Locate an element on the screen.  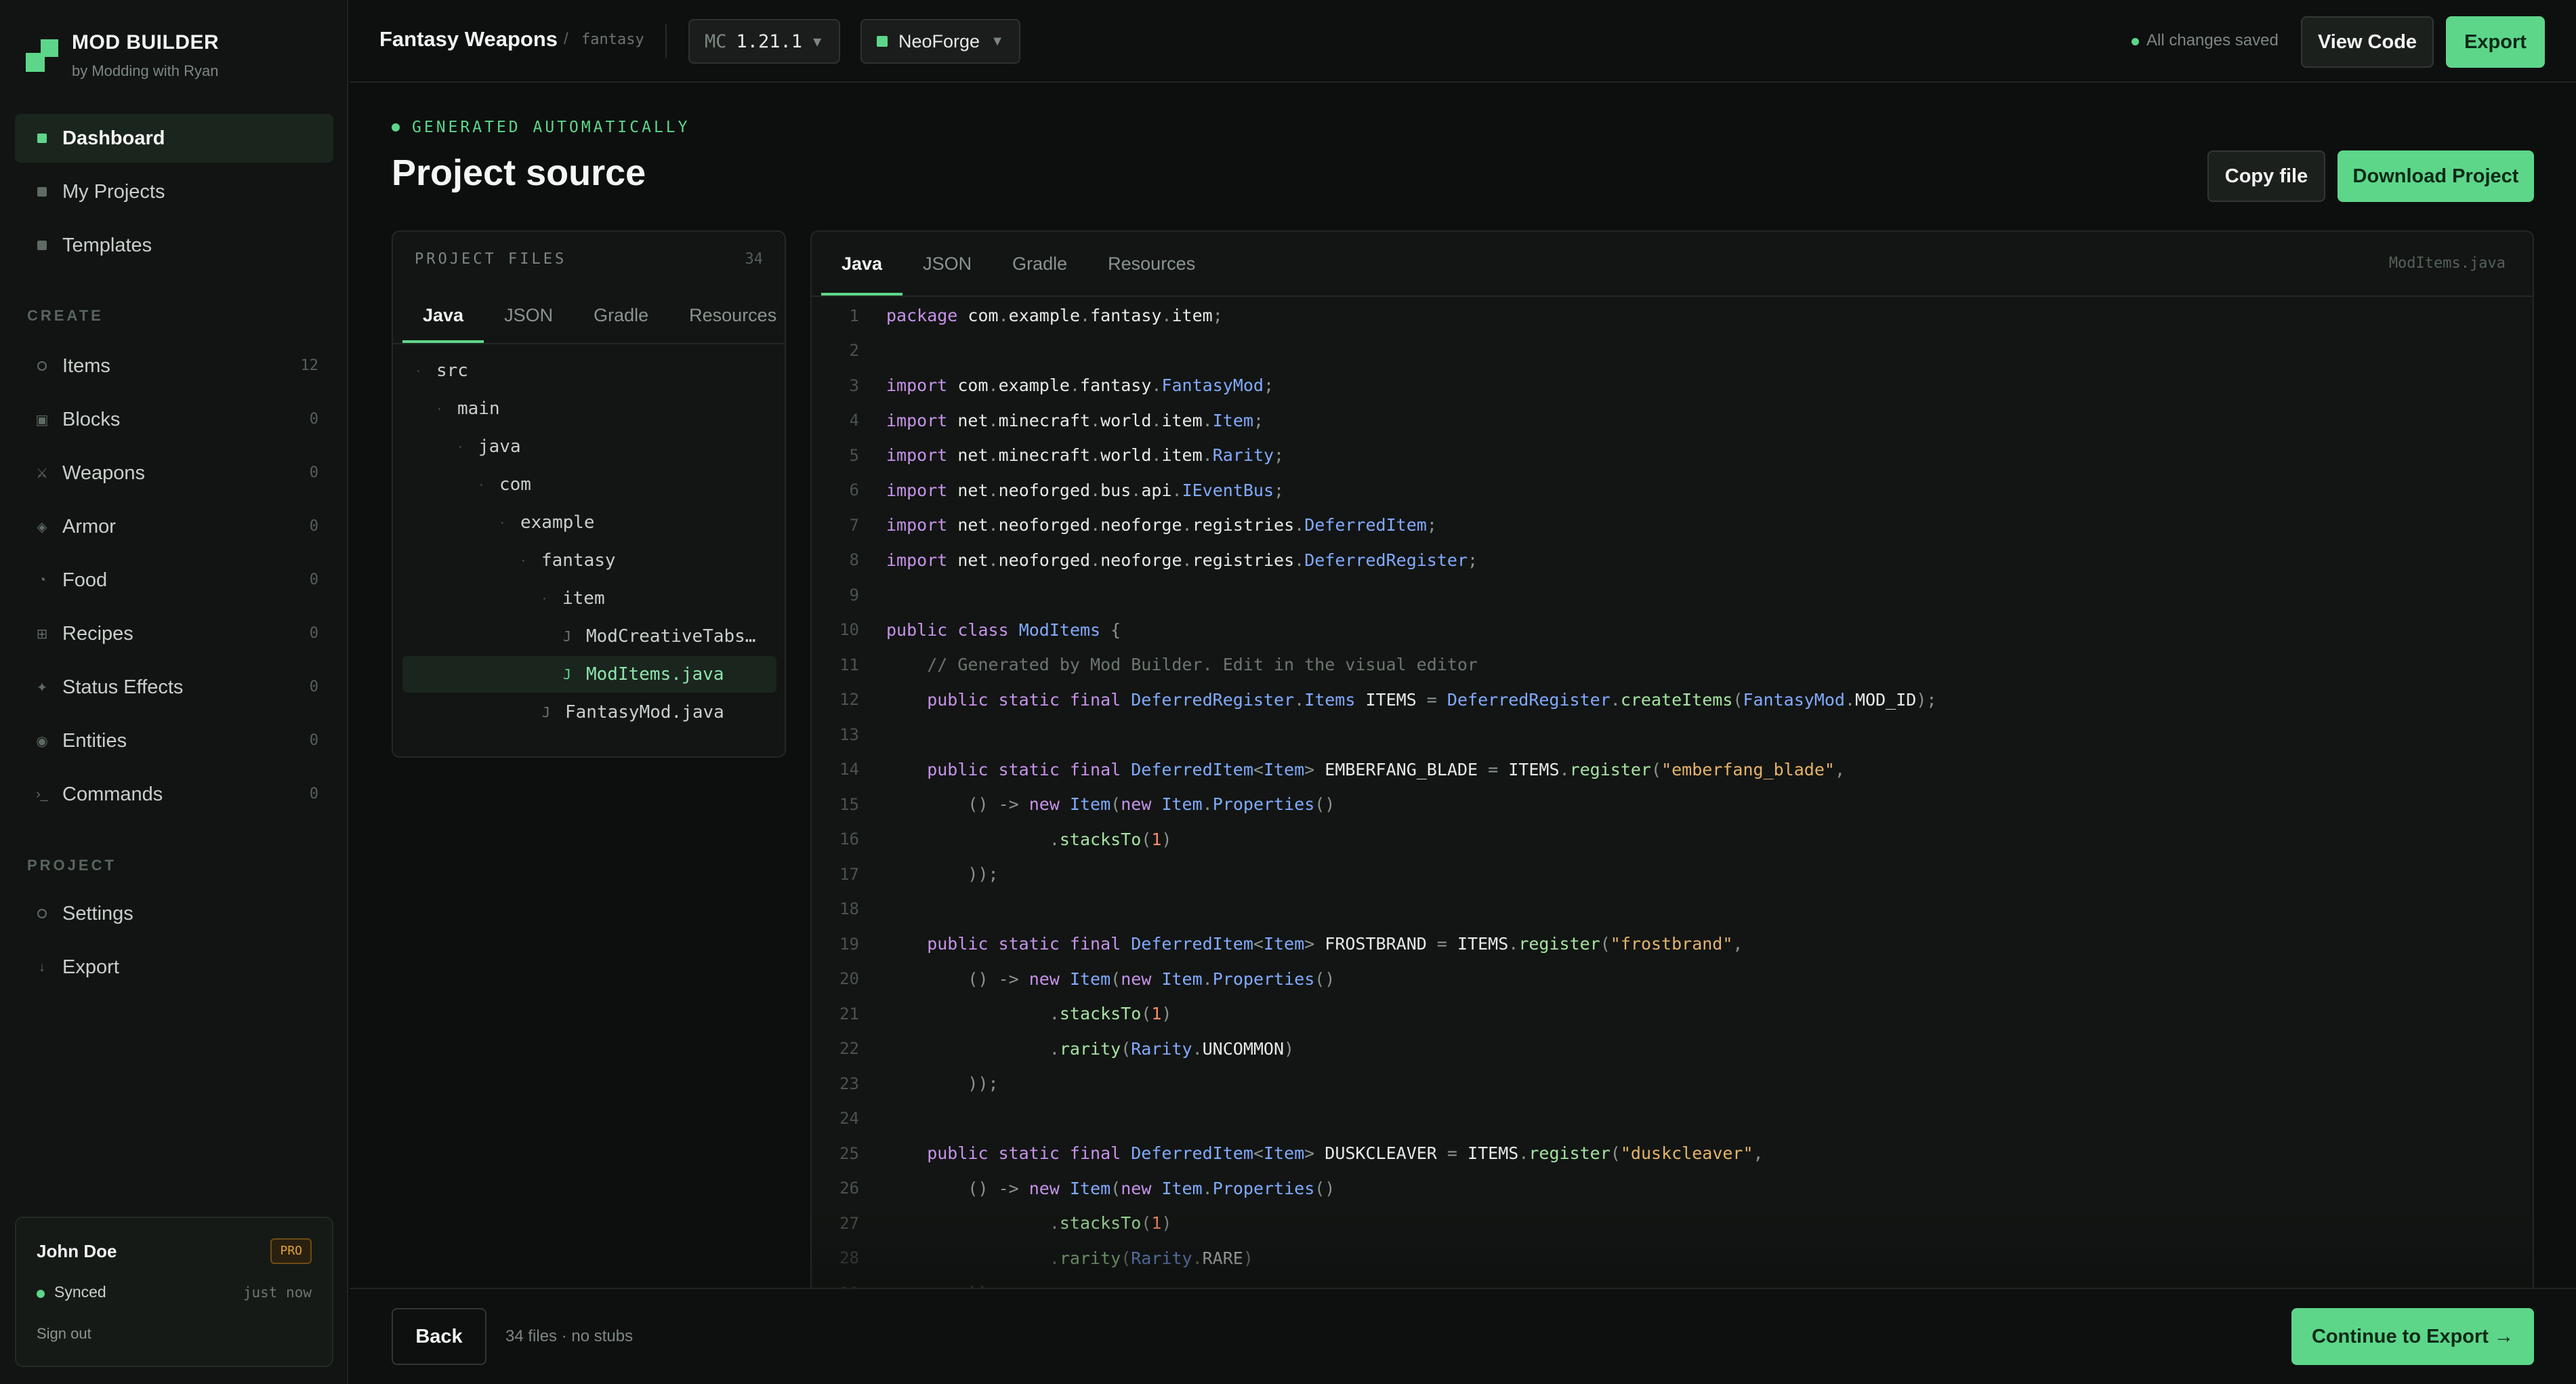
tree-folder: · item is located at coordinates (589, 599).